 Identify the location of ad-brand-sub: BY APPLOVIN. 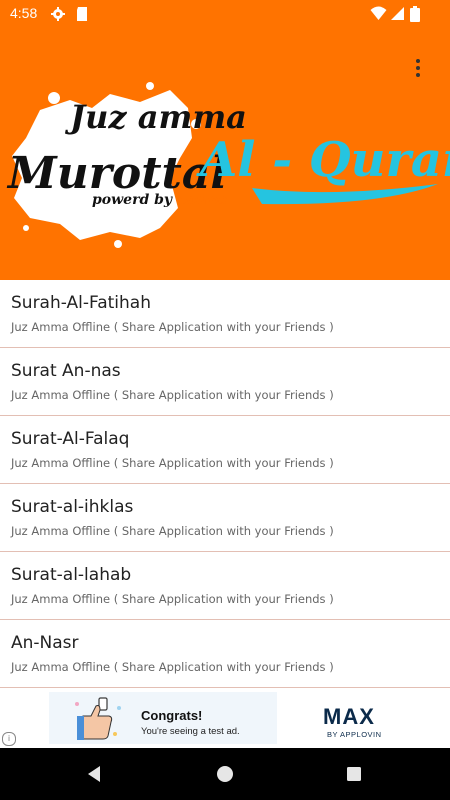
(354, 734).